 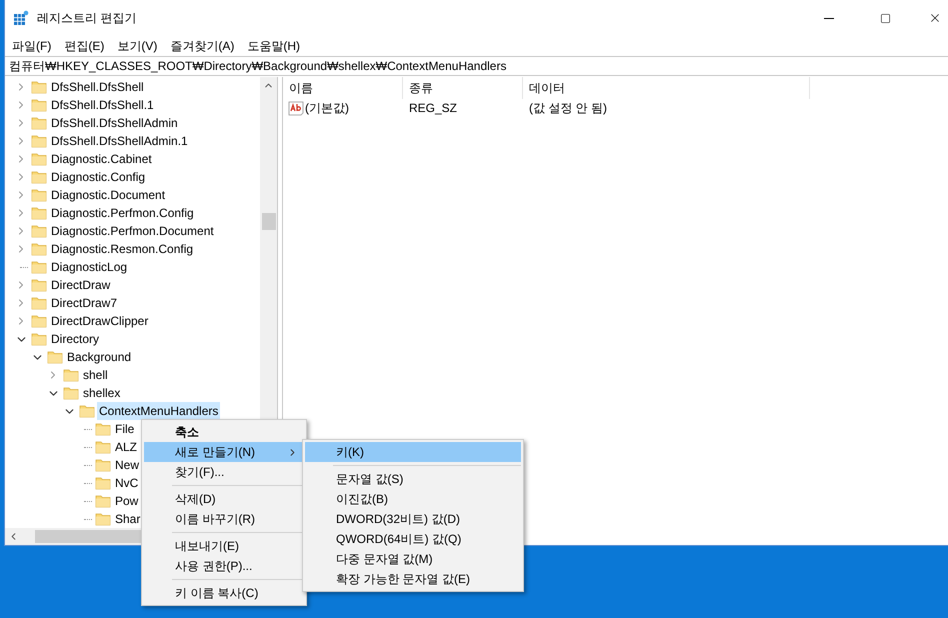 I want to click on table-cell-text: (기본값), so click(x=327, y=108).